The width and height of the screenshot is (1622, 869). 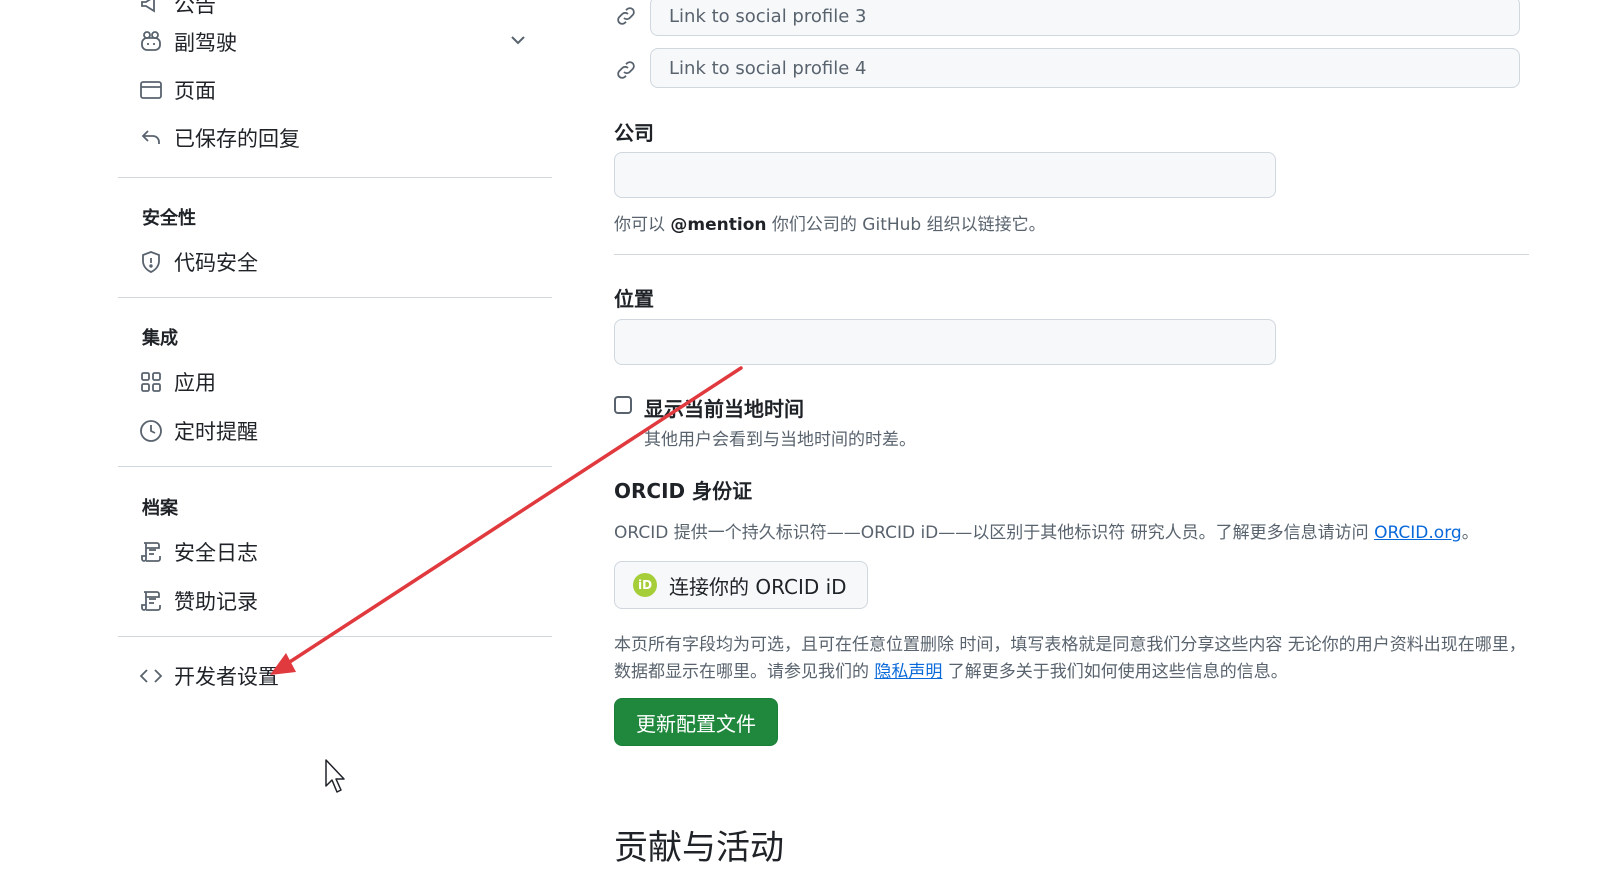 What do you see at coordinates (945, 342) in the screenshot?
I see `location-input` at bounding box center [945, 342].